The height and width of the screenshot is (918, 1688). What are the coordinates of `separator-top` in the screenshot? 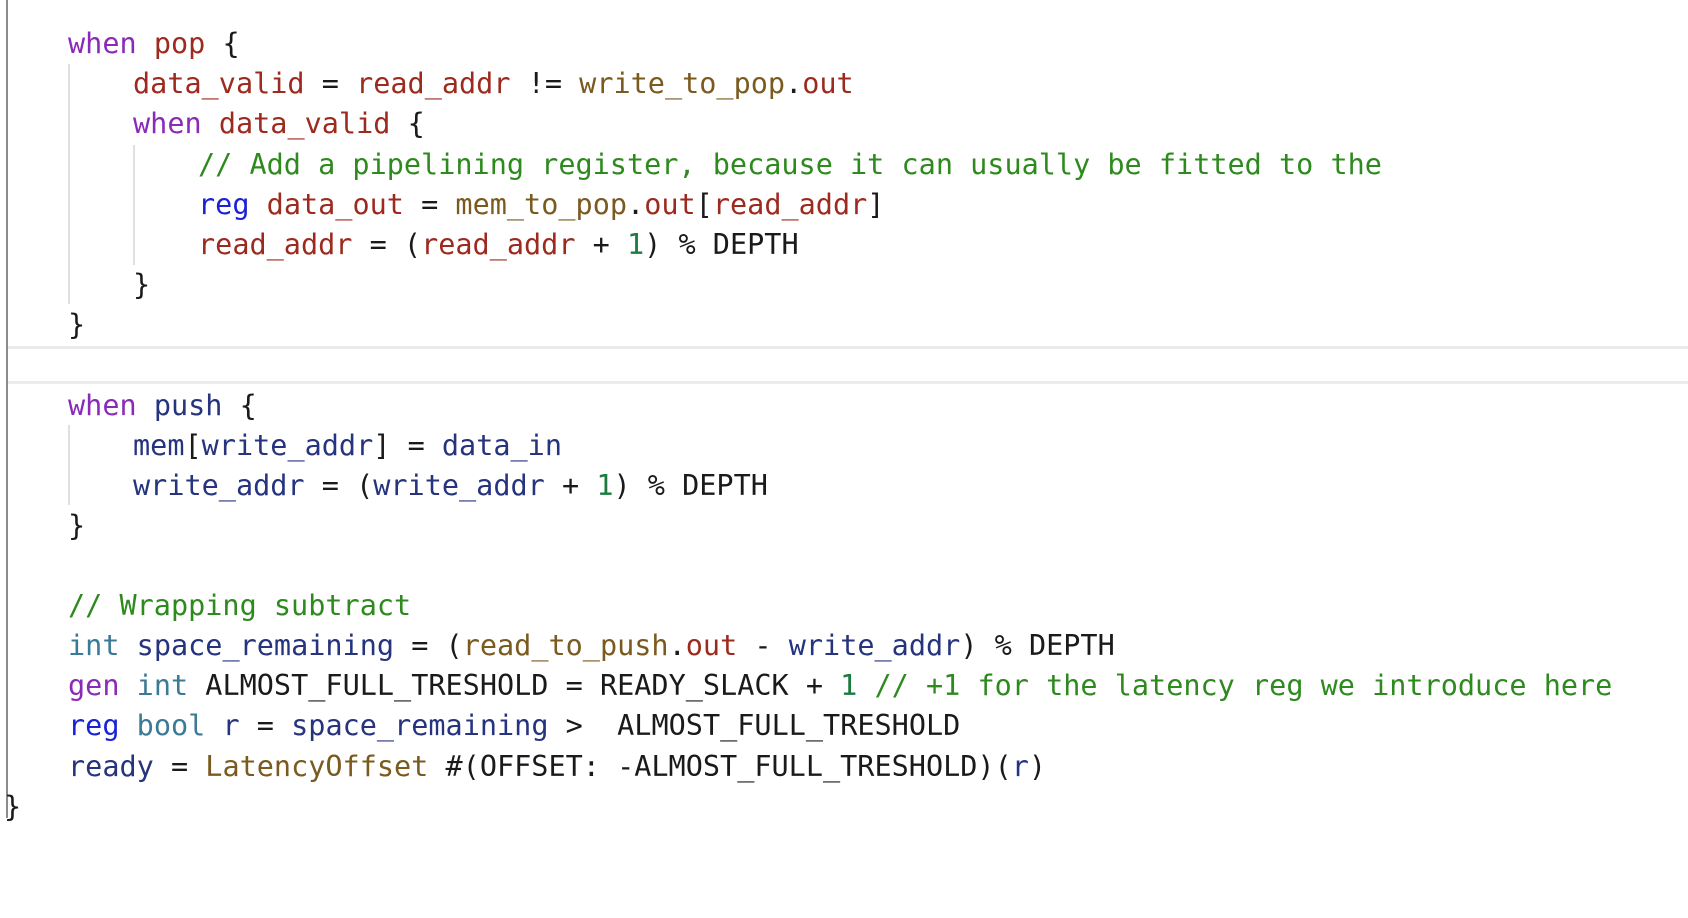 It's located at (848, 347).